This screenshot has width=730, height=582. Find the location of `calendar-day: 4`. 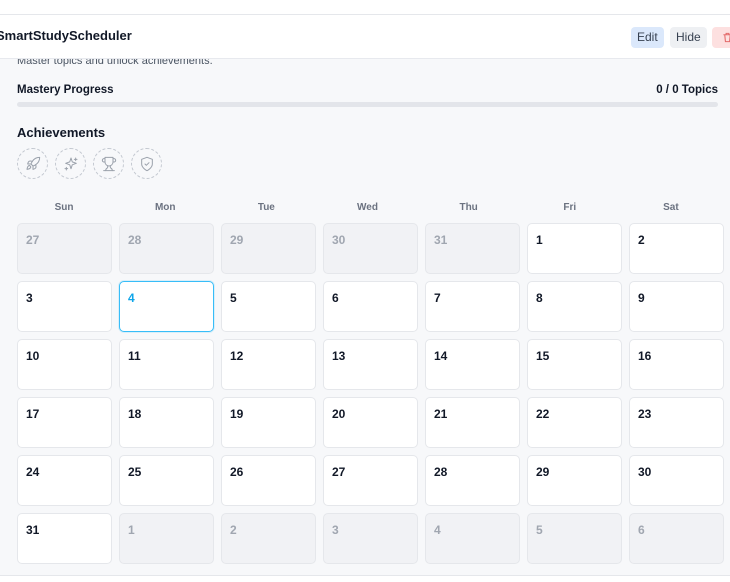

calendar-day: 4 is located at coordinates (472, 538).